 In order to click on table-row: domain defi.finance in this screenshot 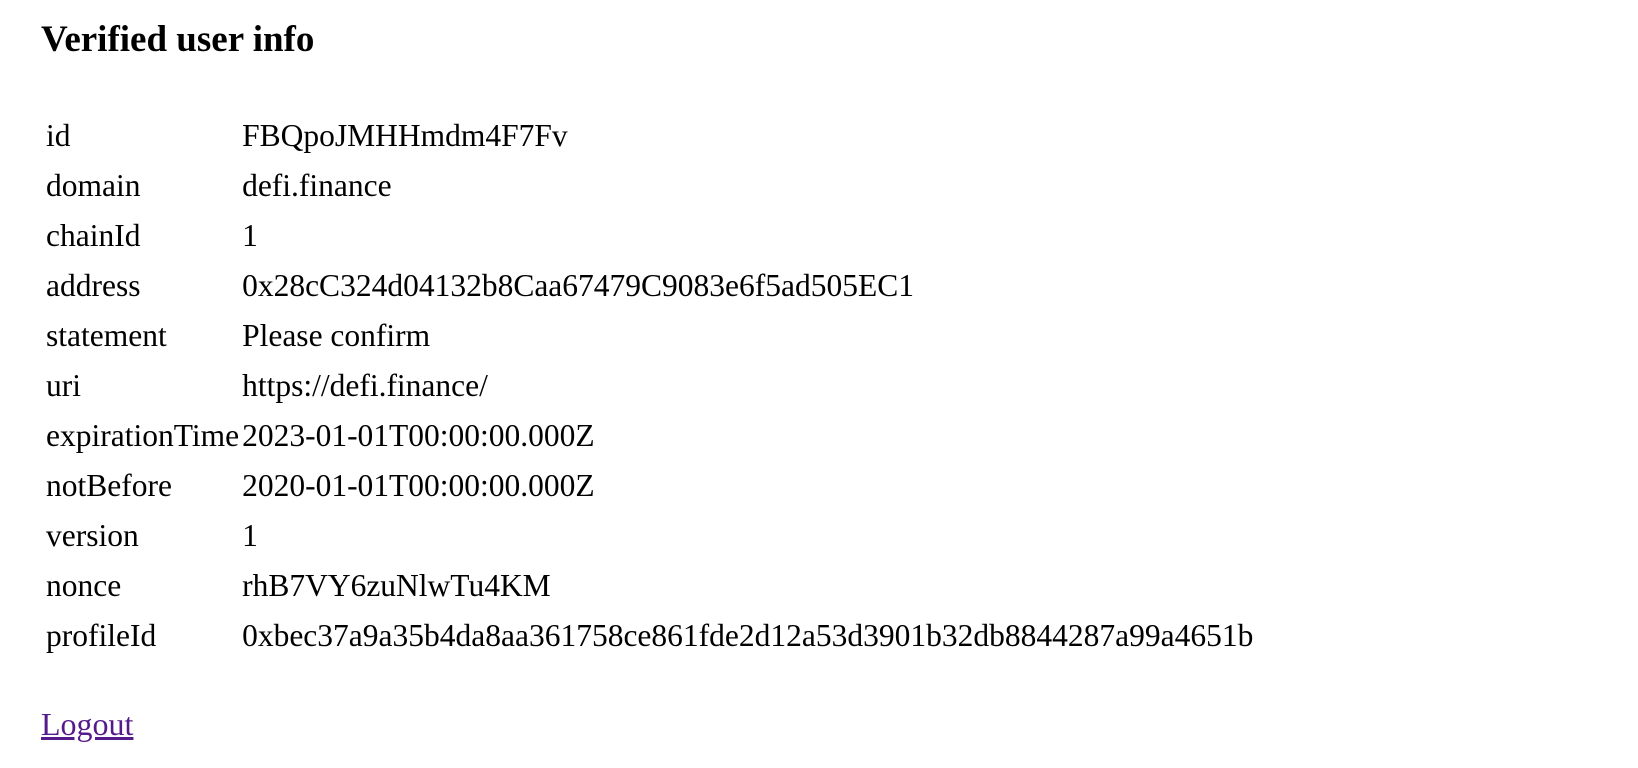, I will do `click(649, 186)`.